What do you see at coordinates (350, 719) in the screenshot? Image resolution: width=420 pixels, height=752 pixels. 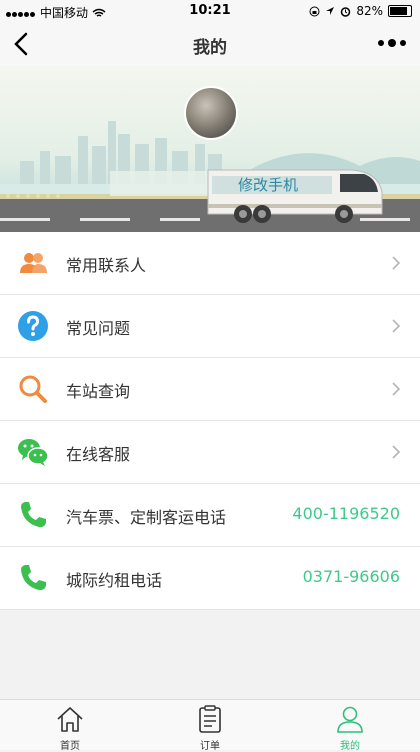 I see `user-icon` at bounding box center [350, 719].